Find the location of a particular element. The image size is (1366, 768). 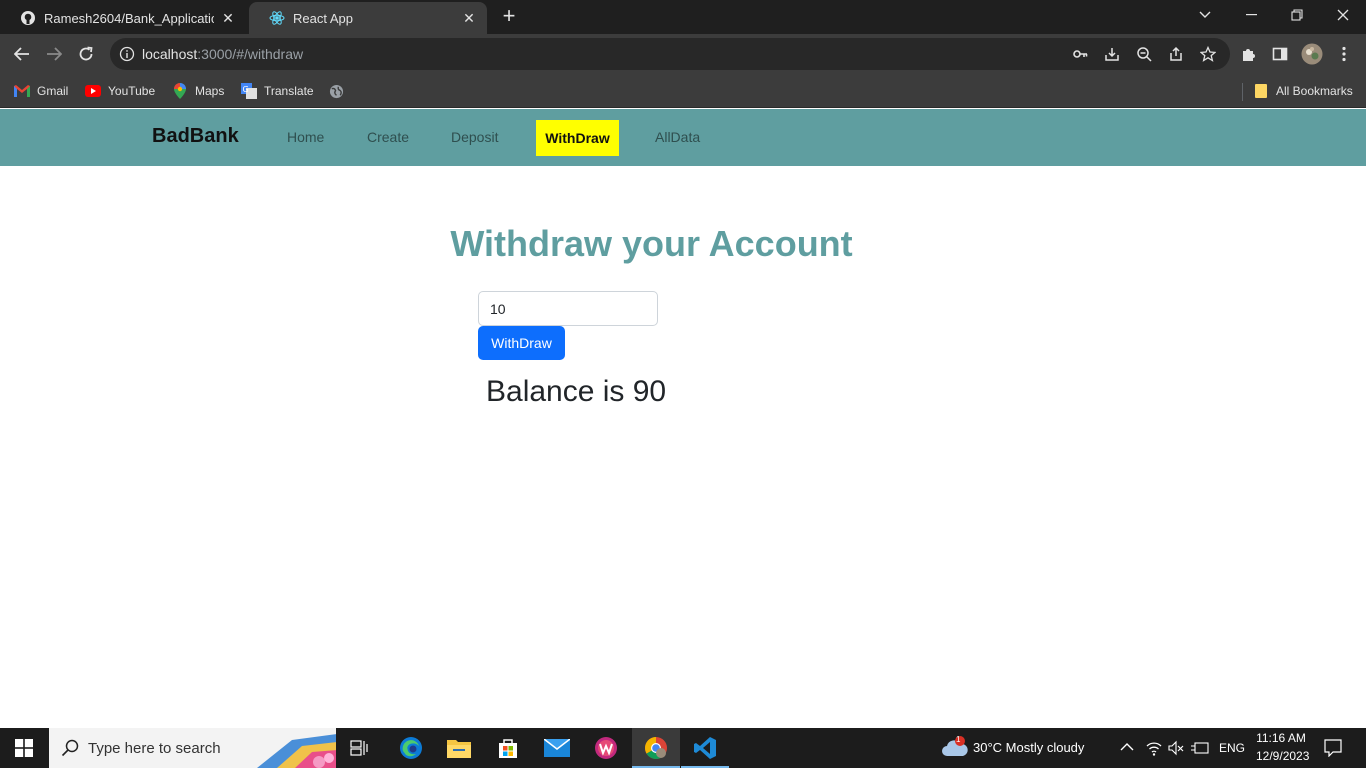

withdraw-button: WithDraw is located at coordinates (521, 343).